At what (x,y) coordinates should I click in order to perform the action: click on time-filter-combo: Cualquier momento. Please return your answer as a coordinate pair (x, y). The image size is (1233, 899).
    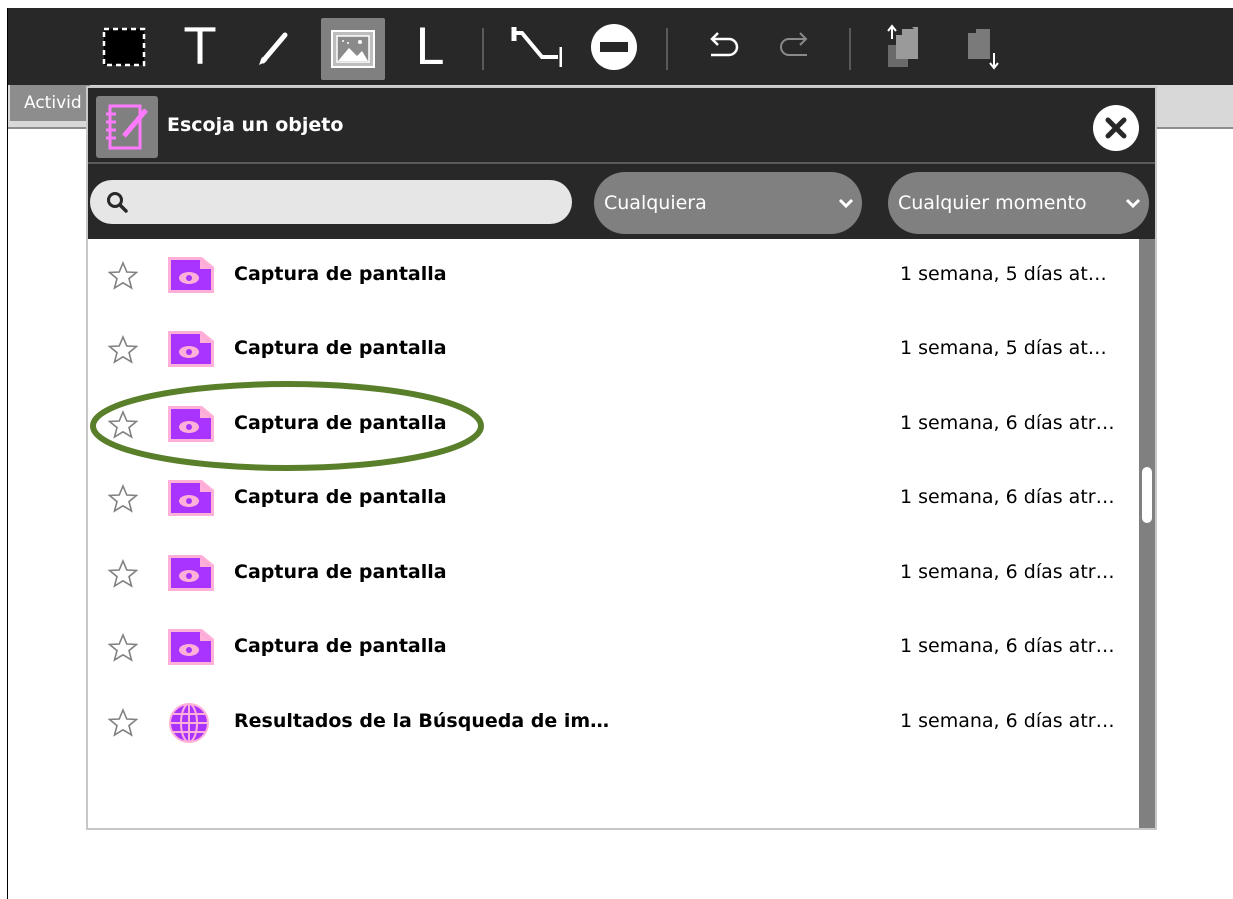
    Looking at the image, I should click on (1018, 203).